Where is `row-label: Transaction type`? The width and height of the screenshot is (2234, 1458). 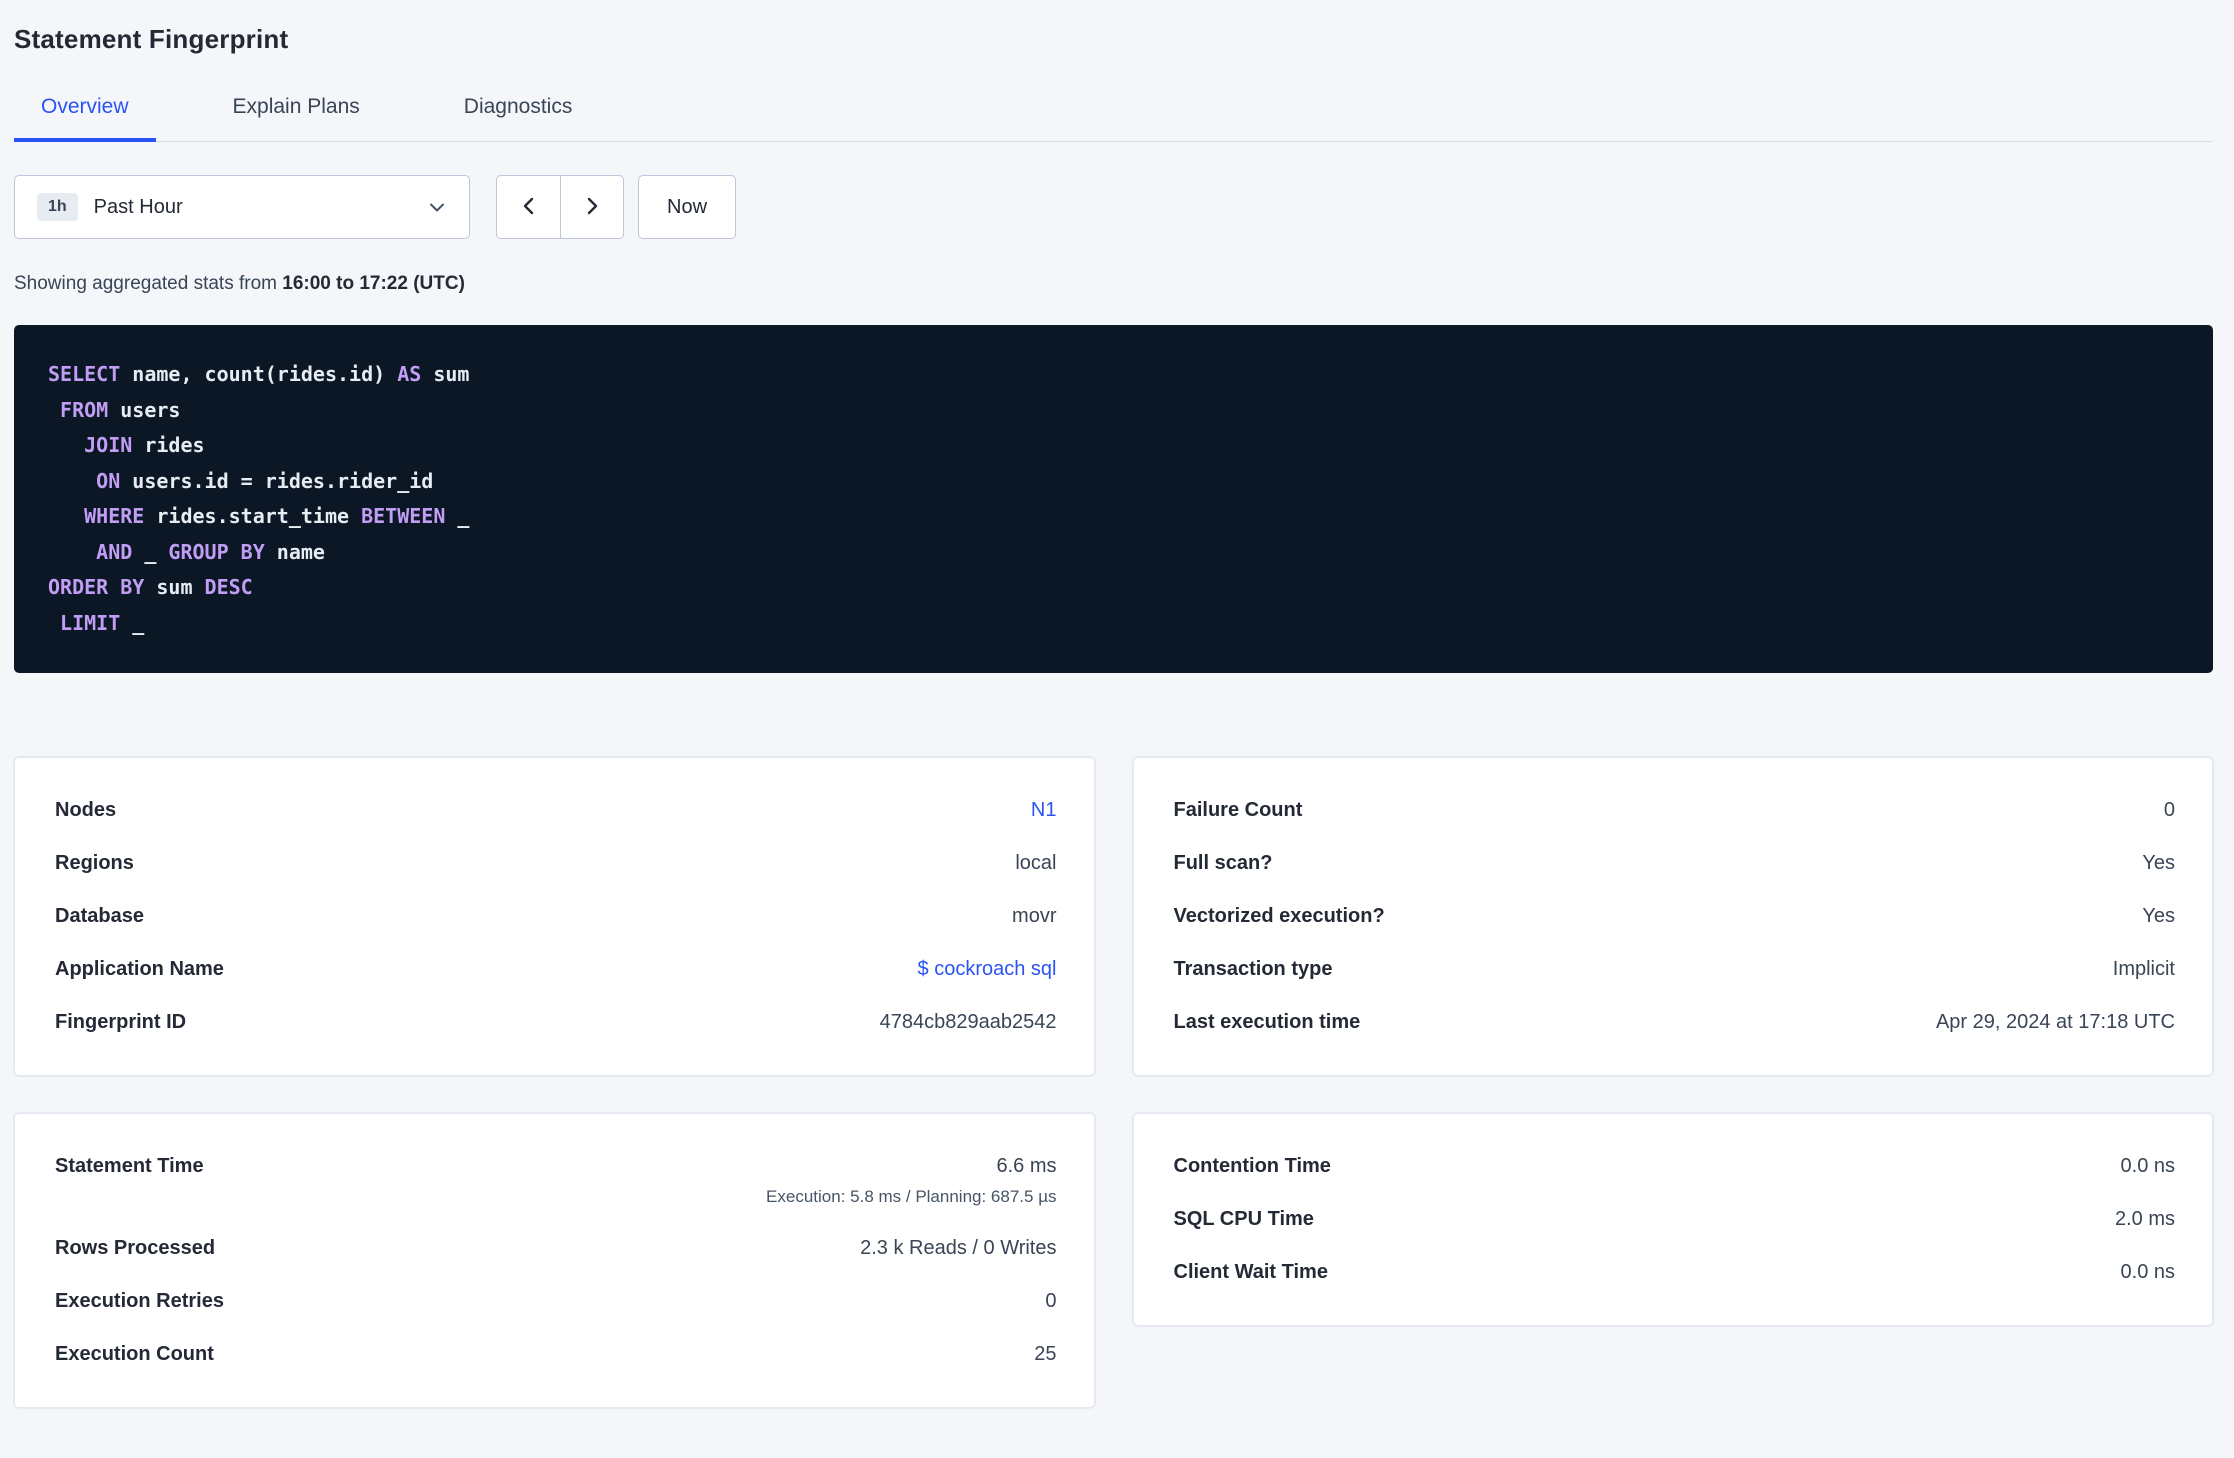
row-label: Transaction type is located at coordinates (1253, 969).